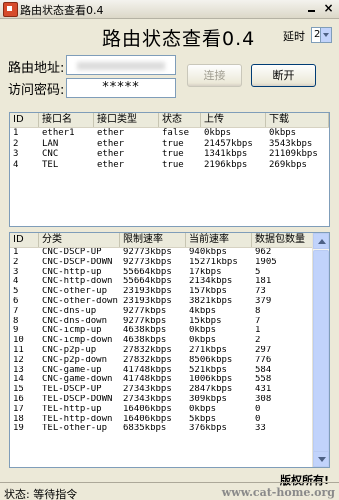 The height and width of the screenshot is (500, 339). I want to click on delay-select: 2, so click(321, 35).